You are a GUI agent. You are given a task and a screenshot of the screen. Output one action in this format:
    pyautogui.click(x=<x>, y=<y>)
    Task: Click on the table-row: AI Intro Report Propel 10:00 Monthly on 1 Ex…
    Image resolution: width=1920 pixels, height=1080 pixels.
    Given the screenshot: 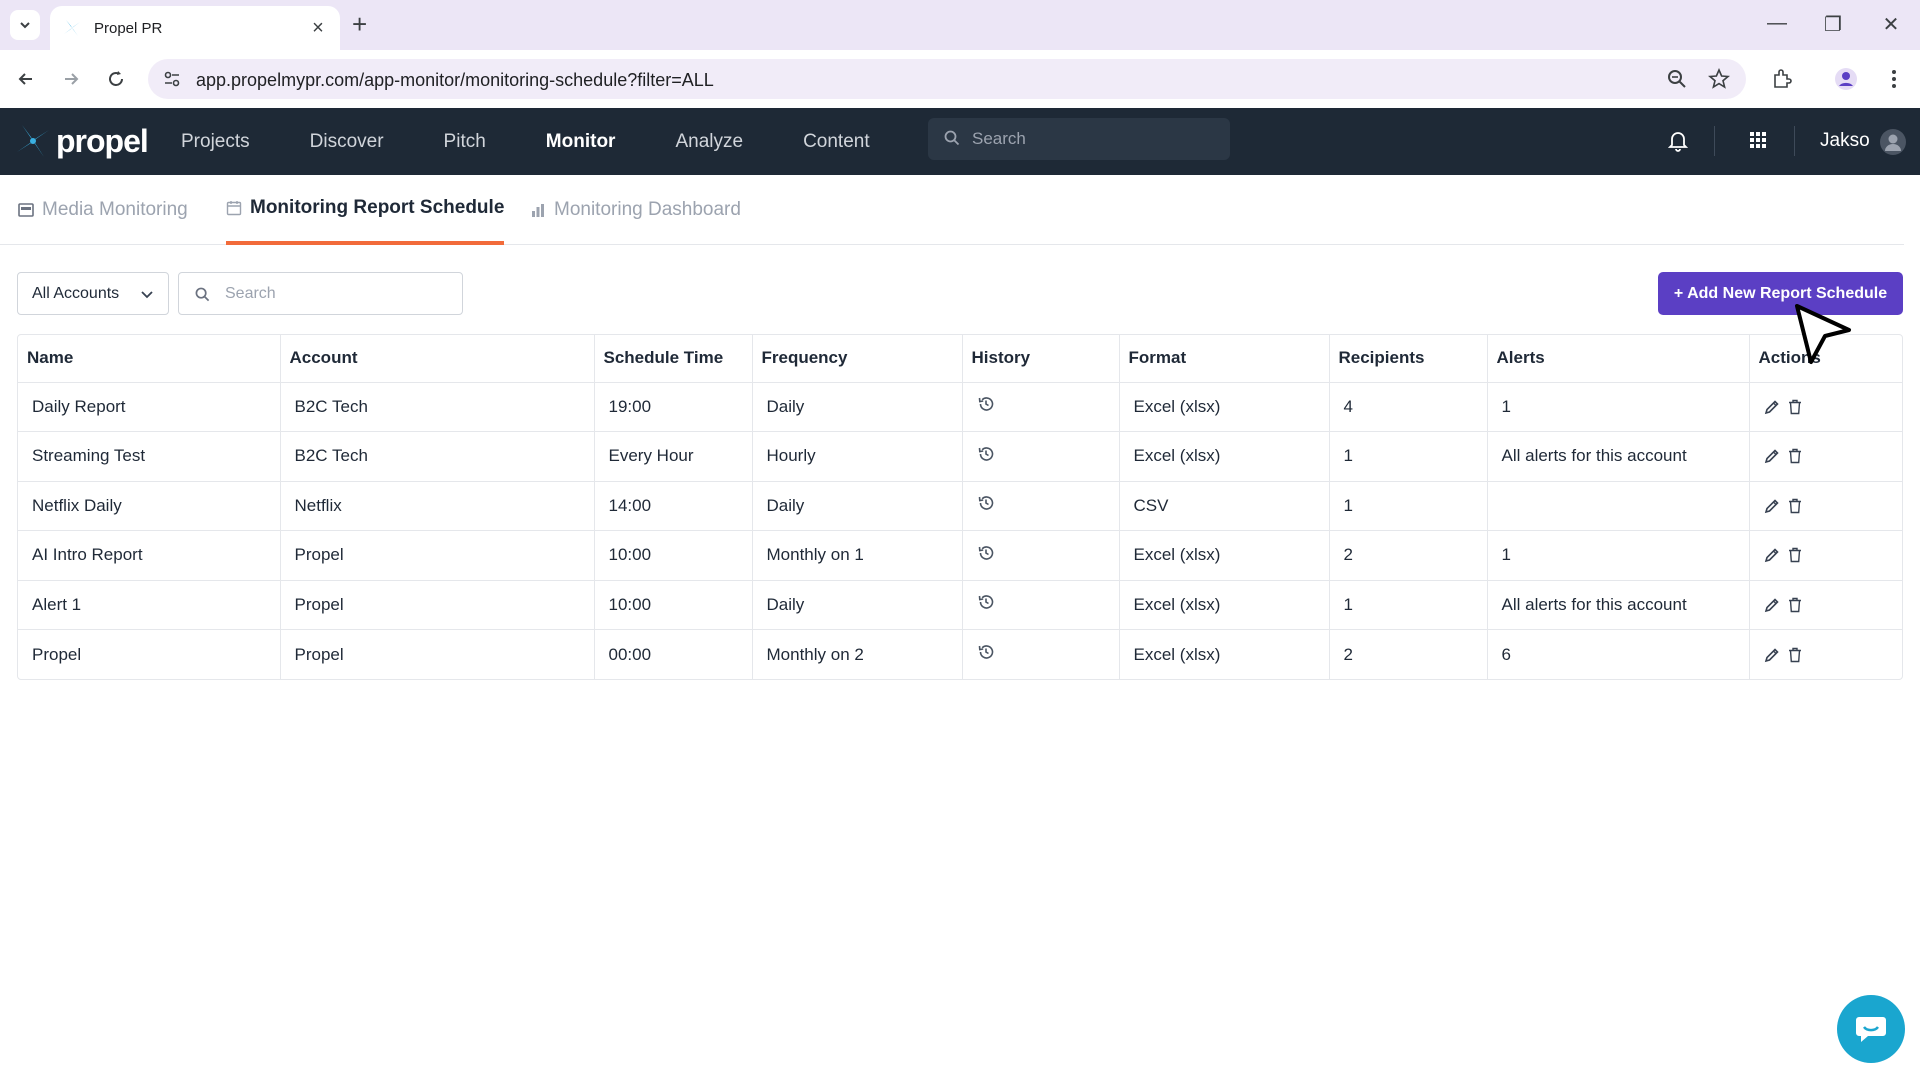 What is the action you would take?
    pyautogui.click(x=960, y=555)
    